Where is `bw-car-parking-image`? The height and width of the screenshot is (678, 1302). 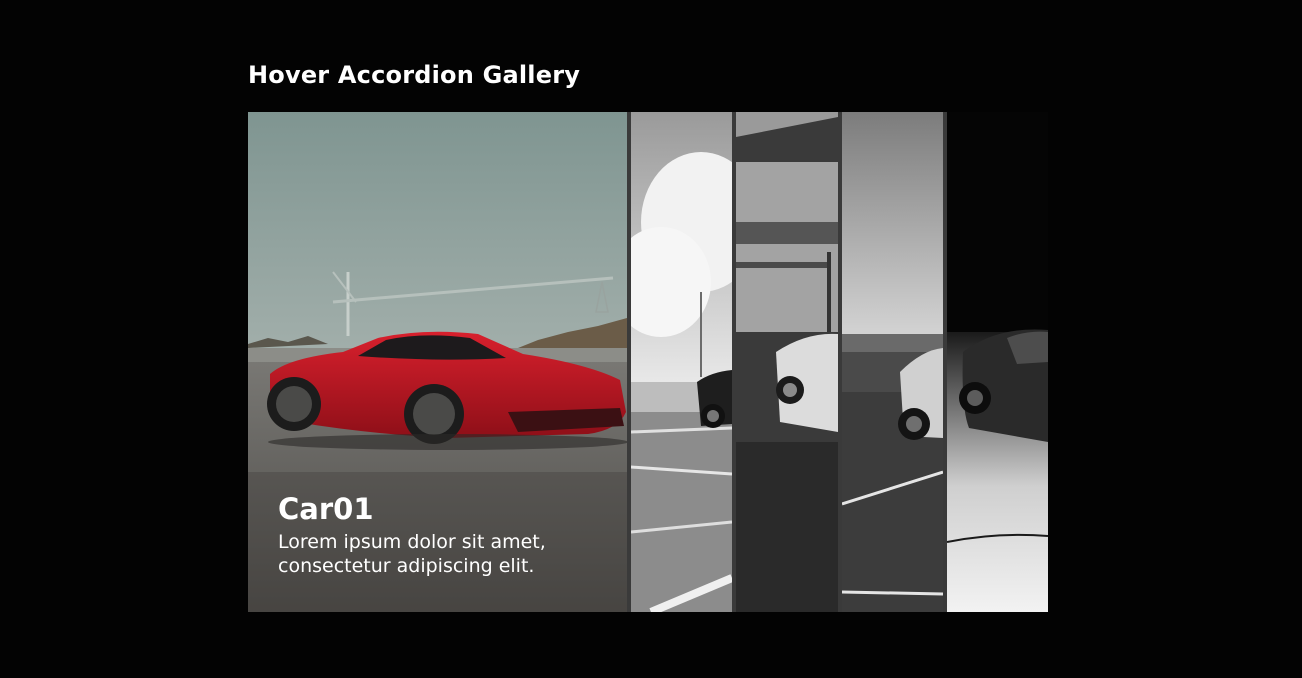
bw-car-parking-image is located at coordinates (681, 362).